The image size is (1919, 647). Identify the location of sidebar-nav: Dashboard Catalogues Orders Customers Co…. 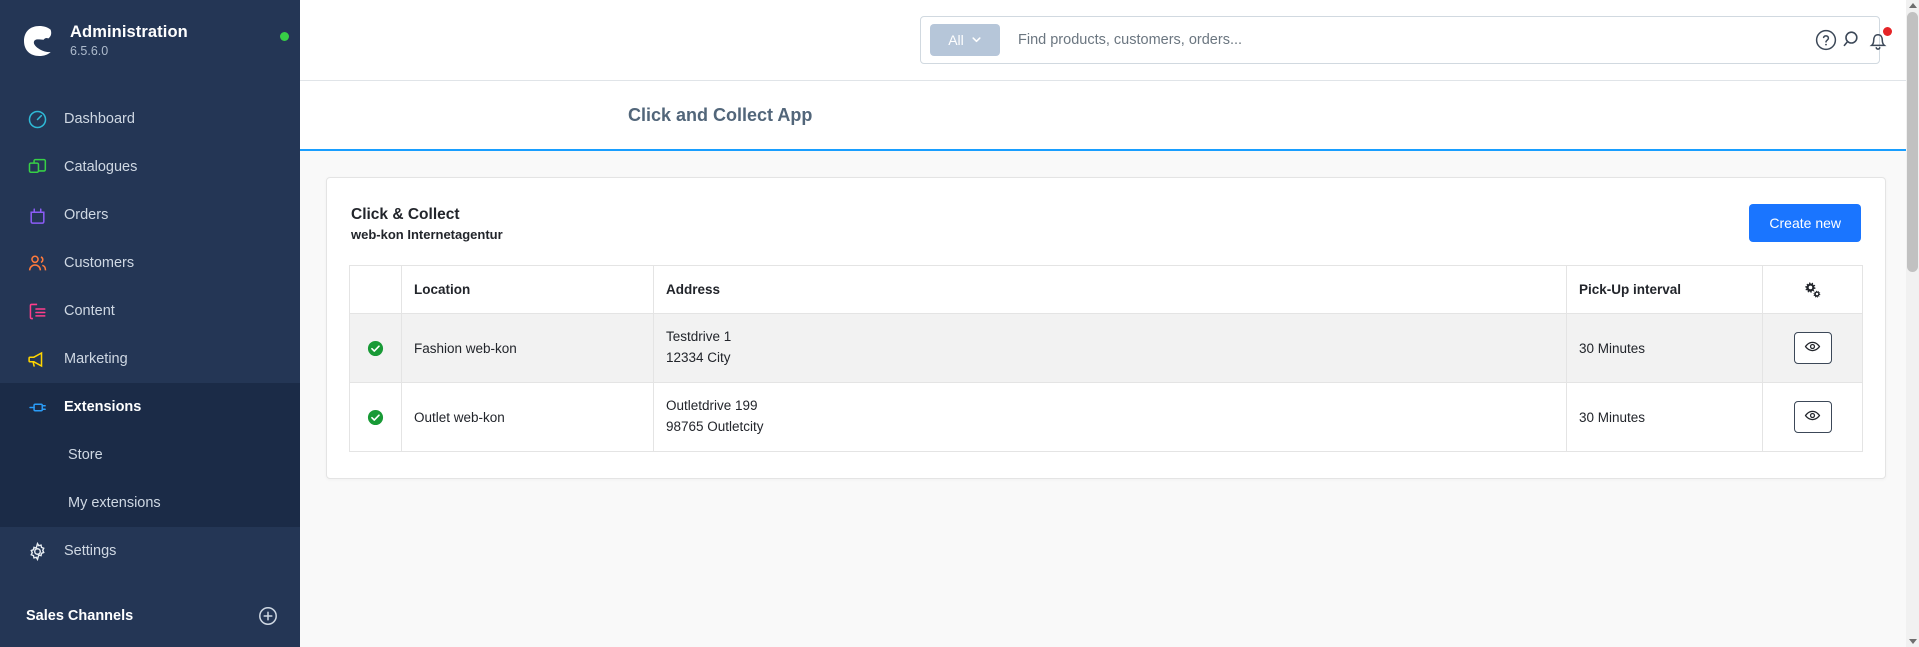
(150, 335).